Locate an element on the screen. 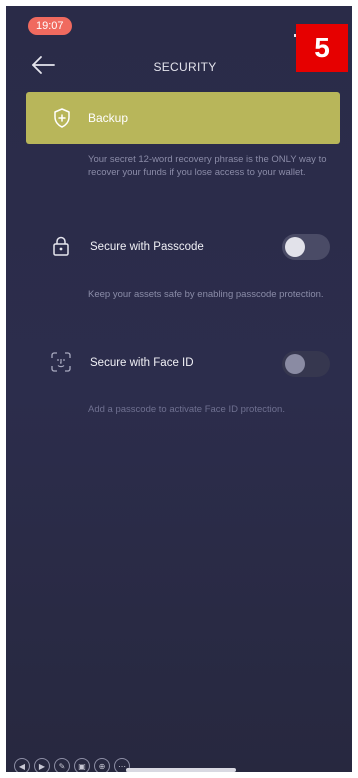  prev-icon: ◀ is located at coordinates (22, 765).